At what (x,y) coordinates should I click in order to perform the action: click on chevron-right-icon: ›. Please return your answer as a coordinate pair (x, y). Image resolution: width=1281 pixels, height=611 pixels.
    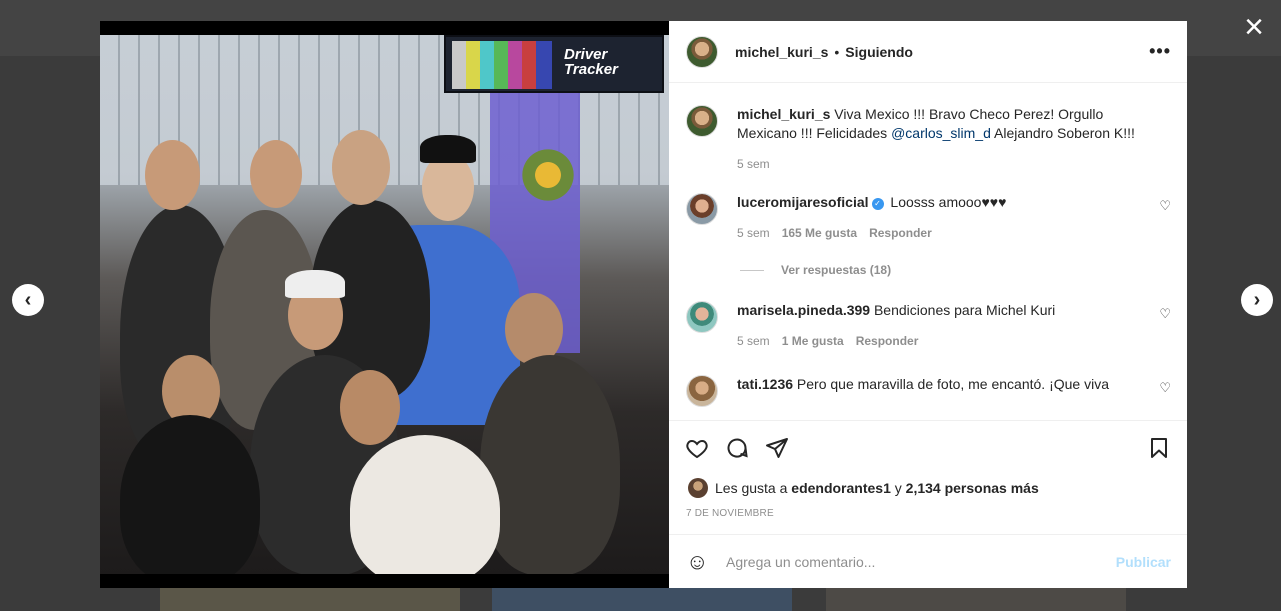
    Looking at the image, I should click on (1257, 300).